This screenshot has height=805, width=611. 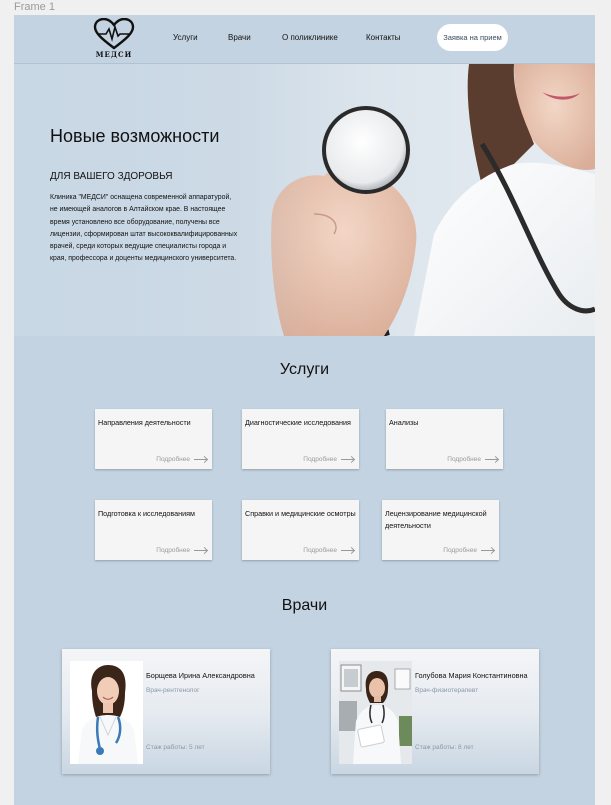 I want to click on doctor-experience: Стаж работы: 5 лет, so click(x=175, y=747).